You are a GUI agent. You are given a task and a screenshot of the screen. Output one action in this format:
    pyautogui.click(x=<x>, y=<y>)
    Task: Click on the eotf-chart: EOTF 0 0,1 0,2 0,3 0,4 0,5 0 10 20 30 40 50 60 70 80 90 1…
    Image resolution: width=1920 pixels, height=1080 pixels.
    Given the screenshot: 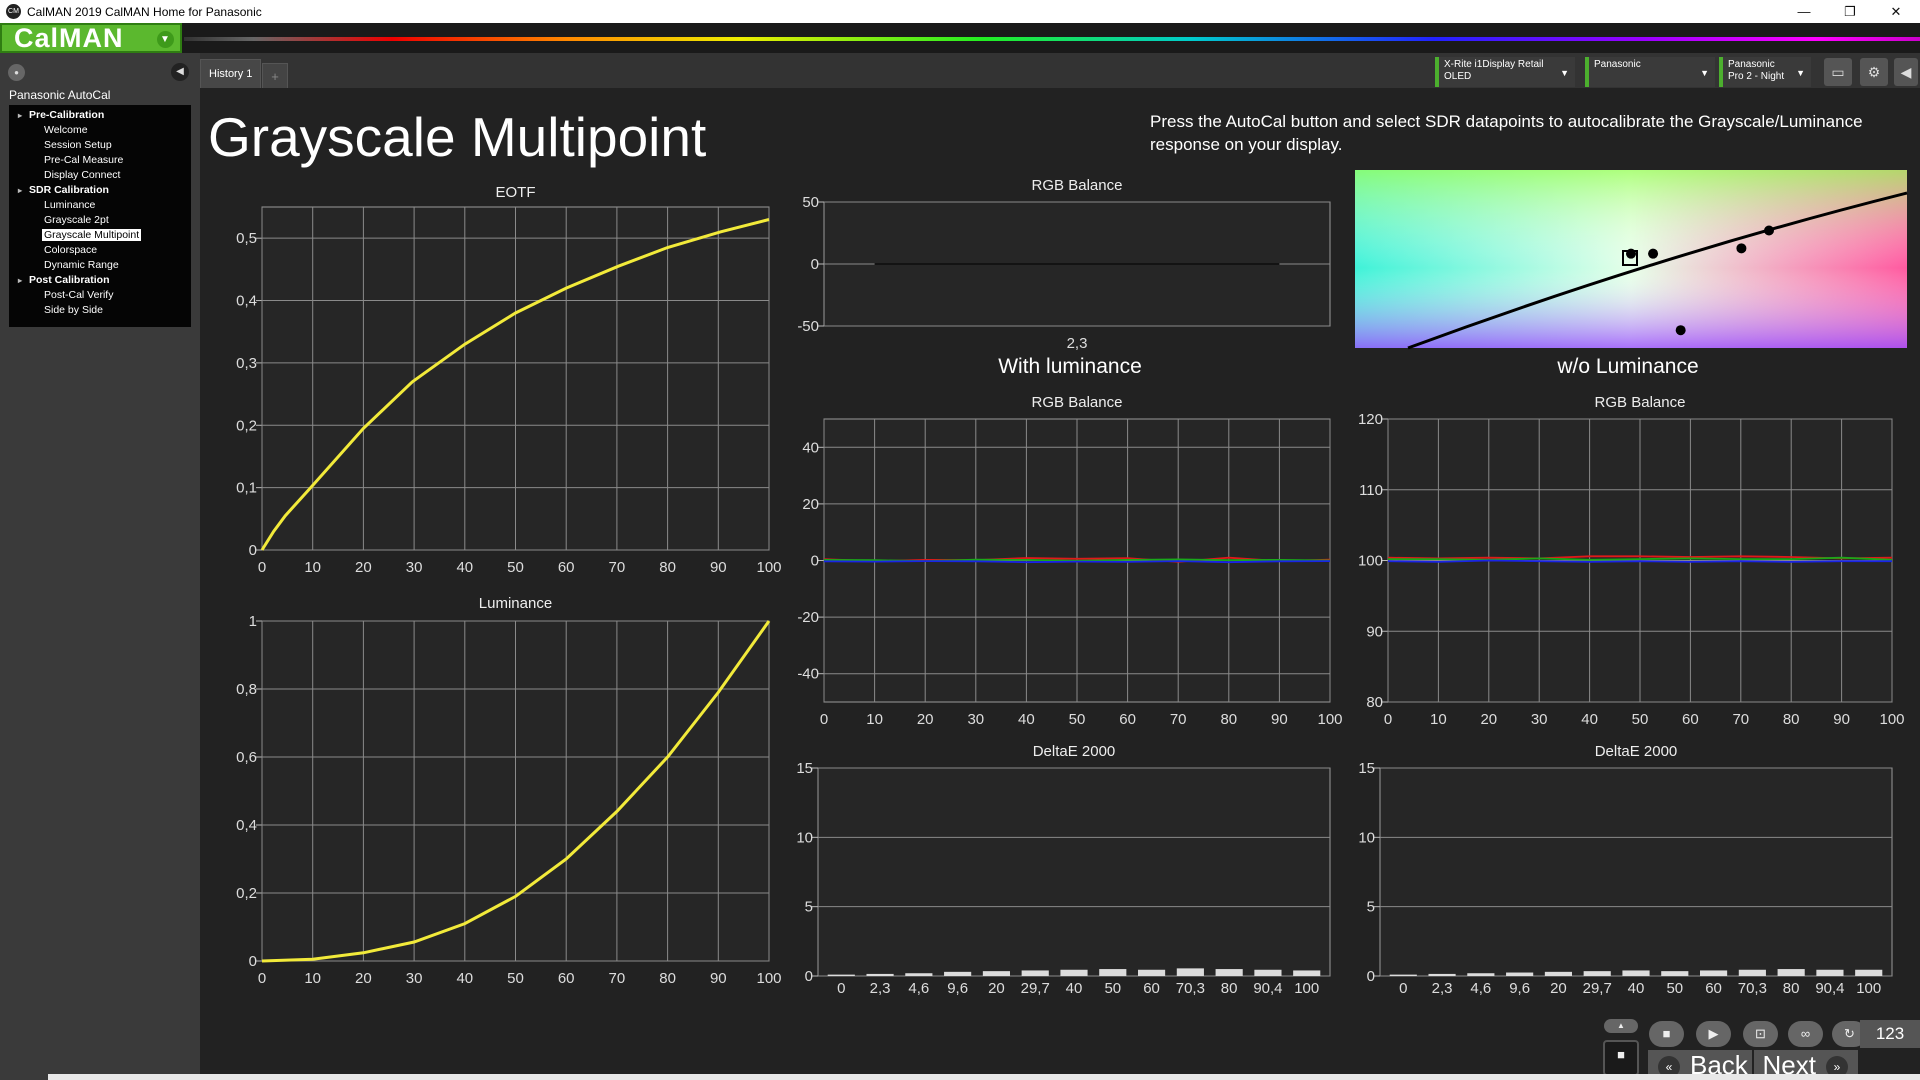 What is the action you would take?
    pyautogui.click(x=508, y=380)
    